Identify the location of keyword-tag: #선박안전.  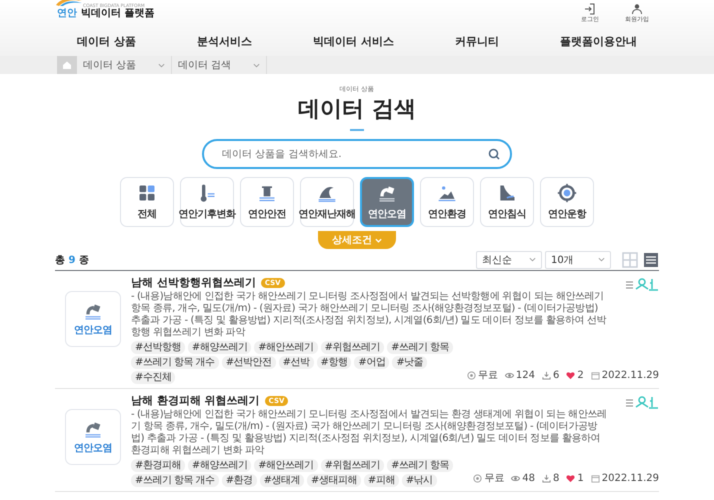
(249, 362).